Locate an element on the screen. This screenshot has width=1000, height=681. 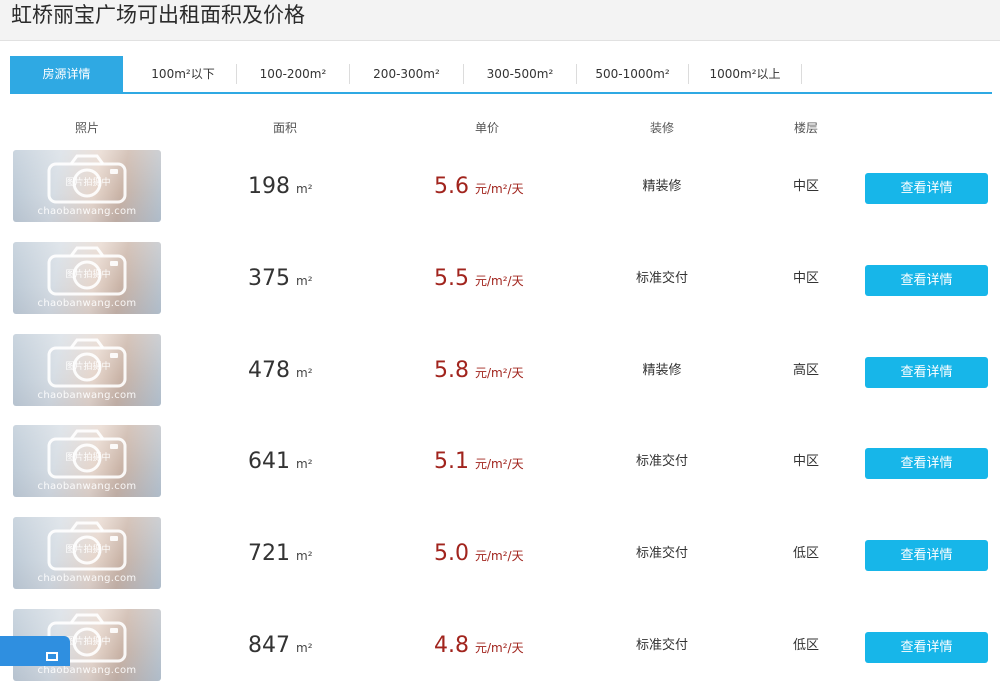
tab-300-500: 300-500m² is located at coordinates (520, 74).